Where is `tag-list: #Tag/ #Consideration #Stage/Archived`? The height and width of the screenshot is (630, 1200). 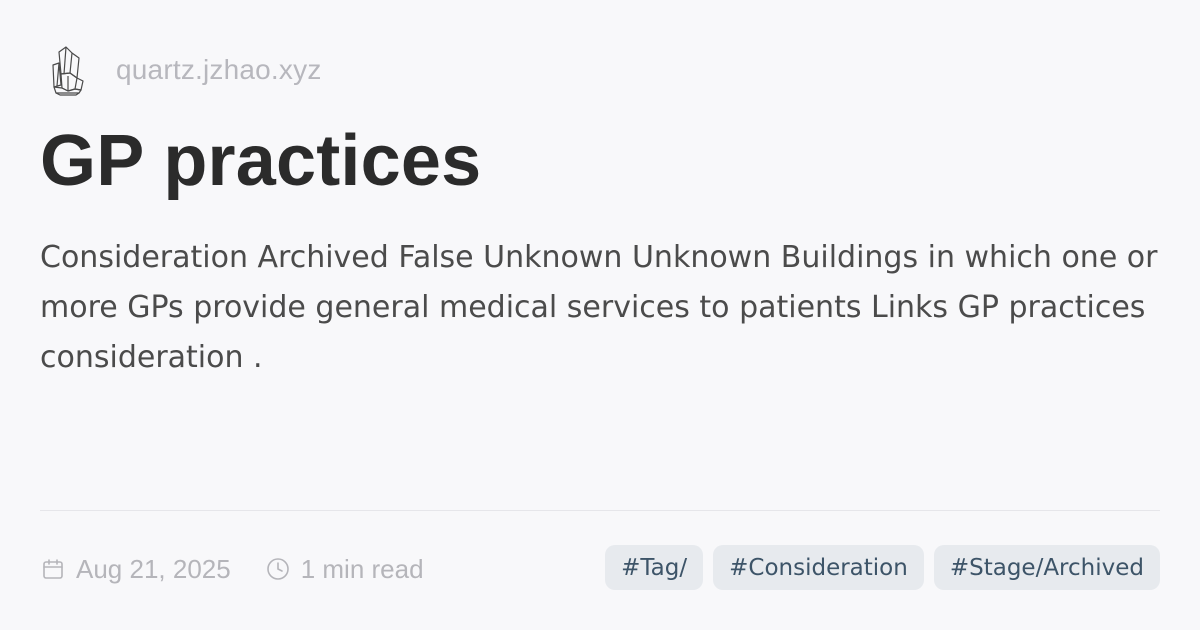 tag-list: #Tag/ #Consideration #Stage/Archived is located at coordinates (882, 567).